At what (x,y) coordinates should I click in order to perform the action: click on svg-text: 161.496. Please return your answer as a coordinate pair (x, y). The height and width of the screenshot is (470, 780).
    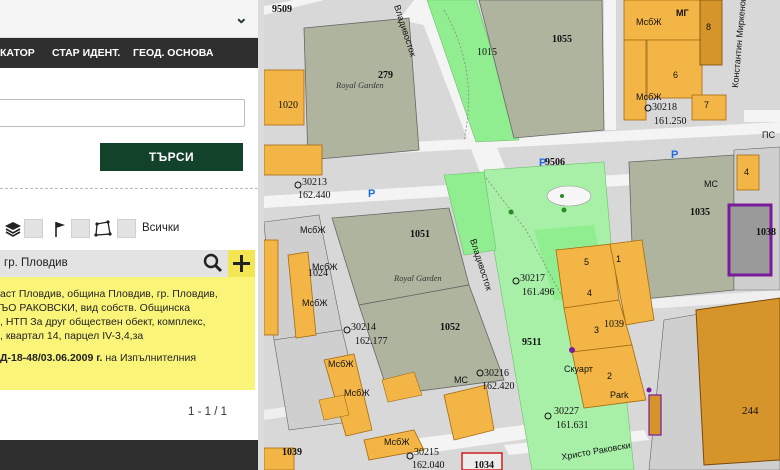
    Looking at the image, I should click on (538, 292).